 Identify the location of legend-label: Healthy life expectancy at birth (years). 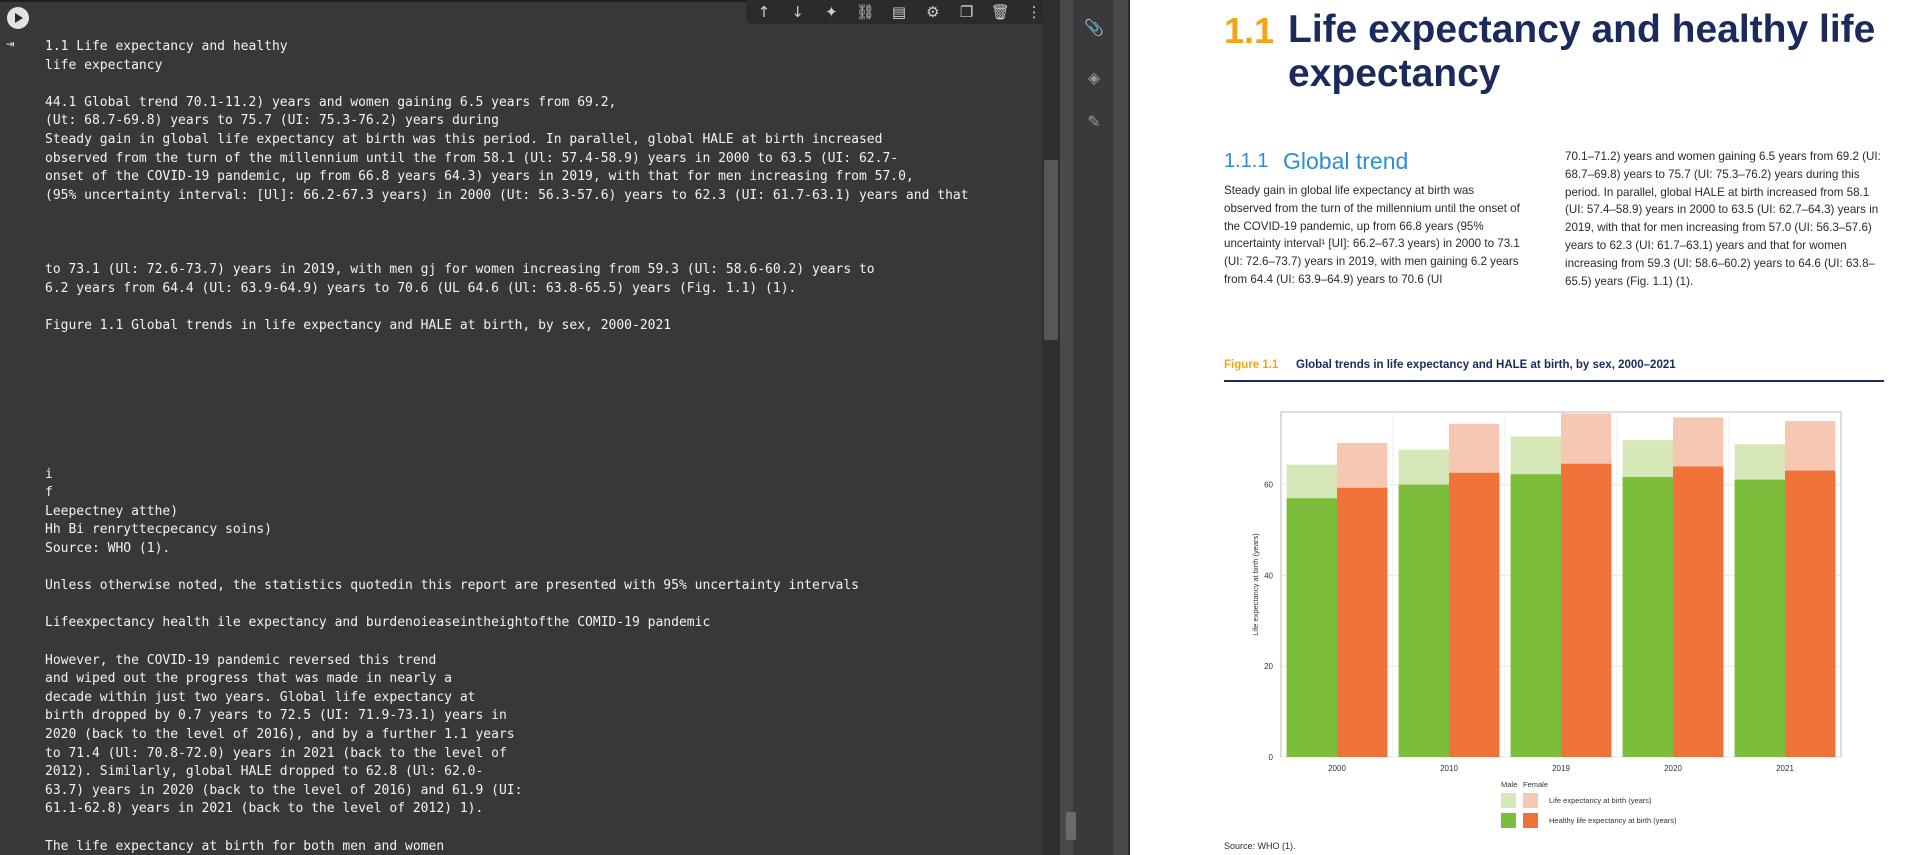
(1613, 820).